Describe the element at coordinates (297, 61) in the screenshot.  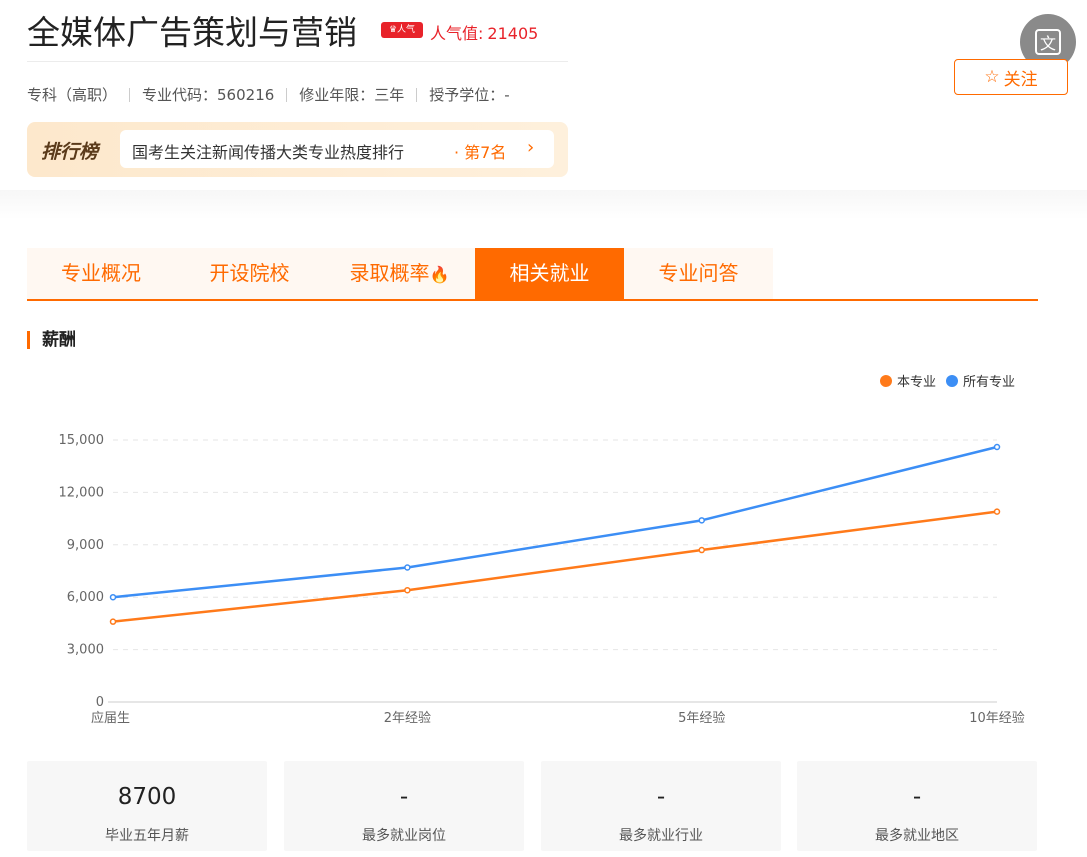
I see `title-divider` at that location.